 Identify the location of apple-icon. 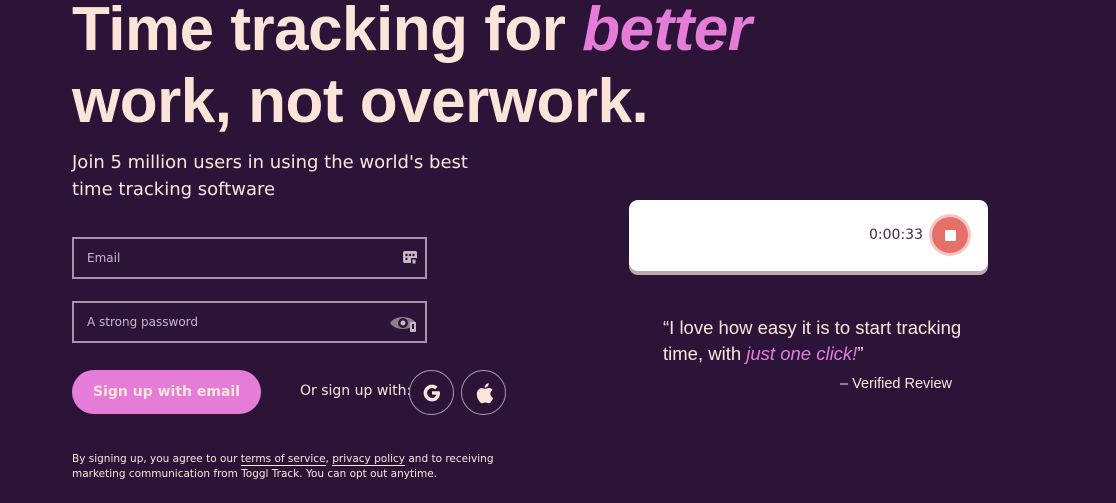
(484, 392).